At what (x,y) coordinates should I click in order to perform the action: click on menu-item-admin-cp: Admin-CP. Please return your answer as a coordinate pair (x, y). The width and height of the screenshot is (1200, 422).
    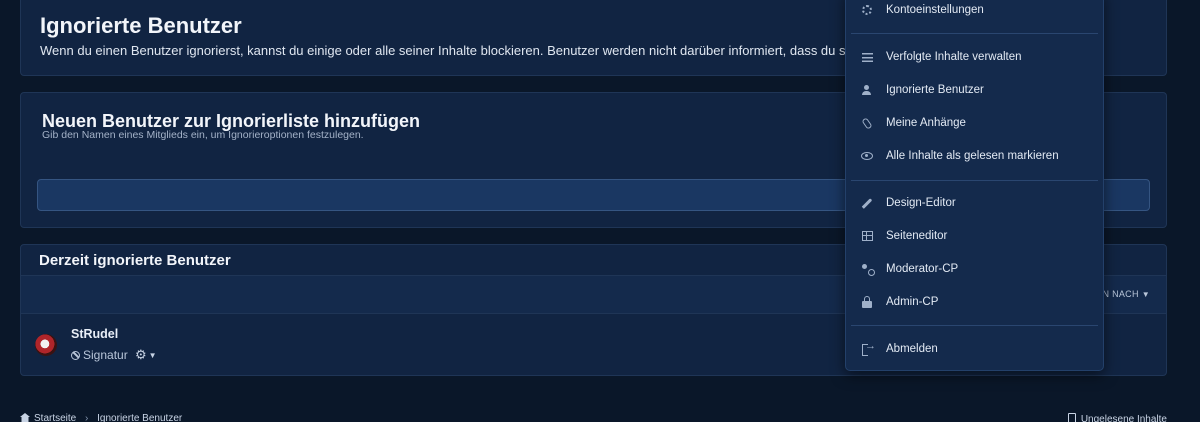
    Looking at the image, I should click on (974, 302).